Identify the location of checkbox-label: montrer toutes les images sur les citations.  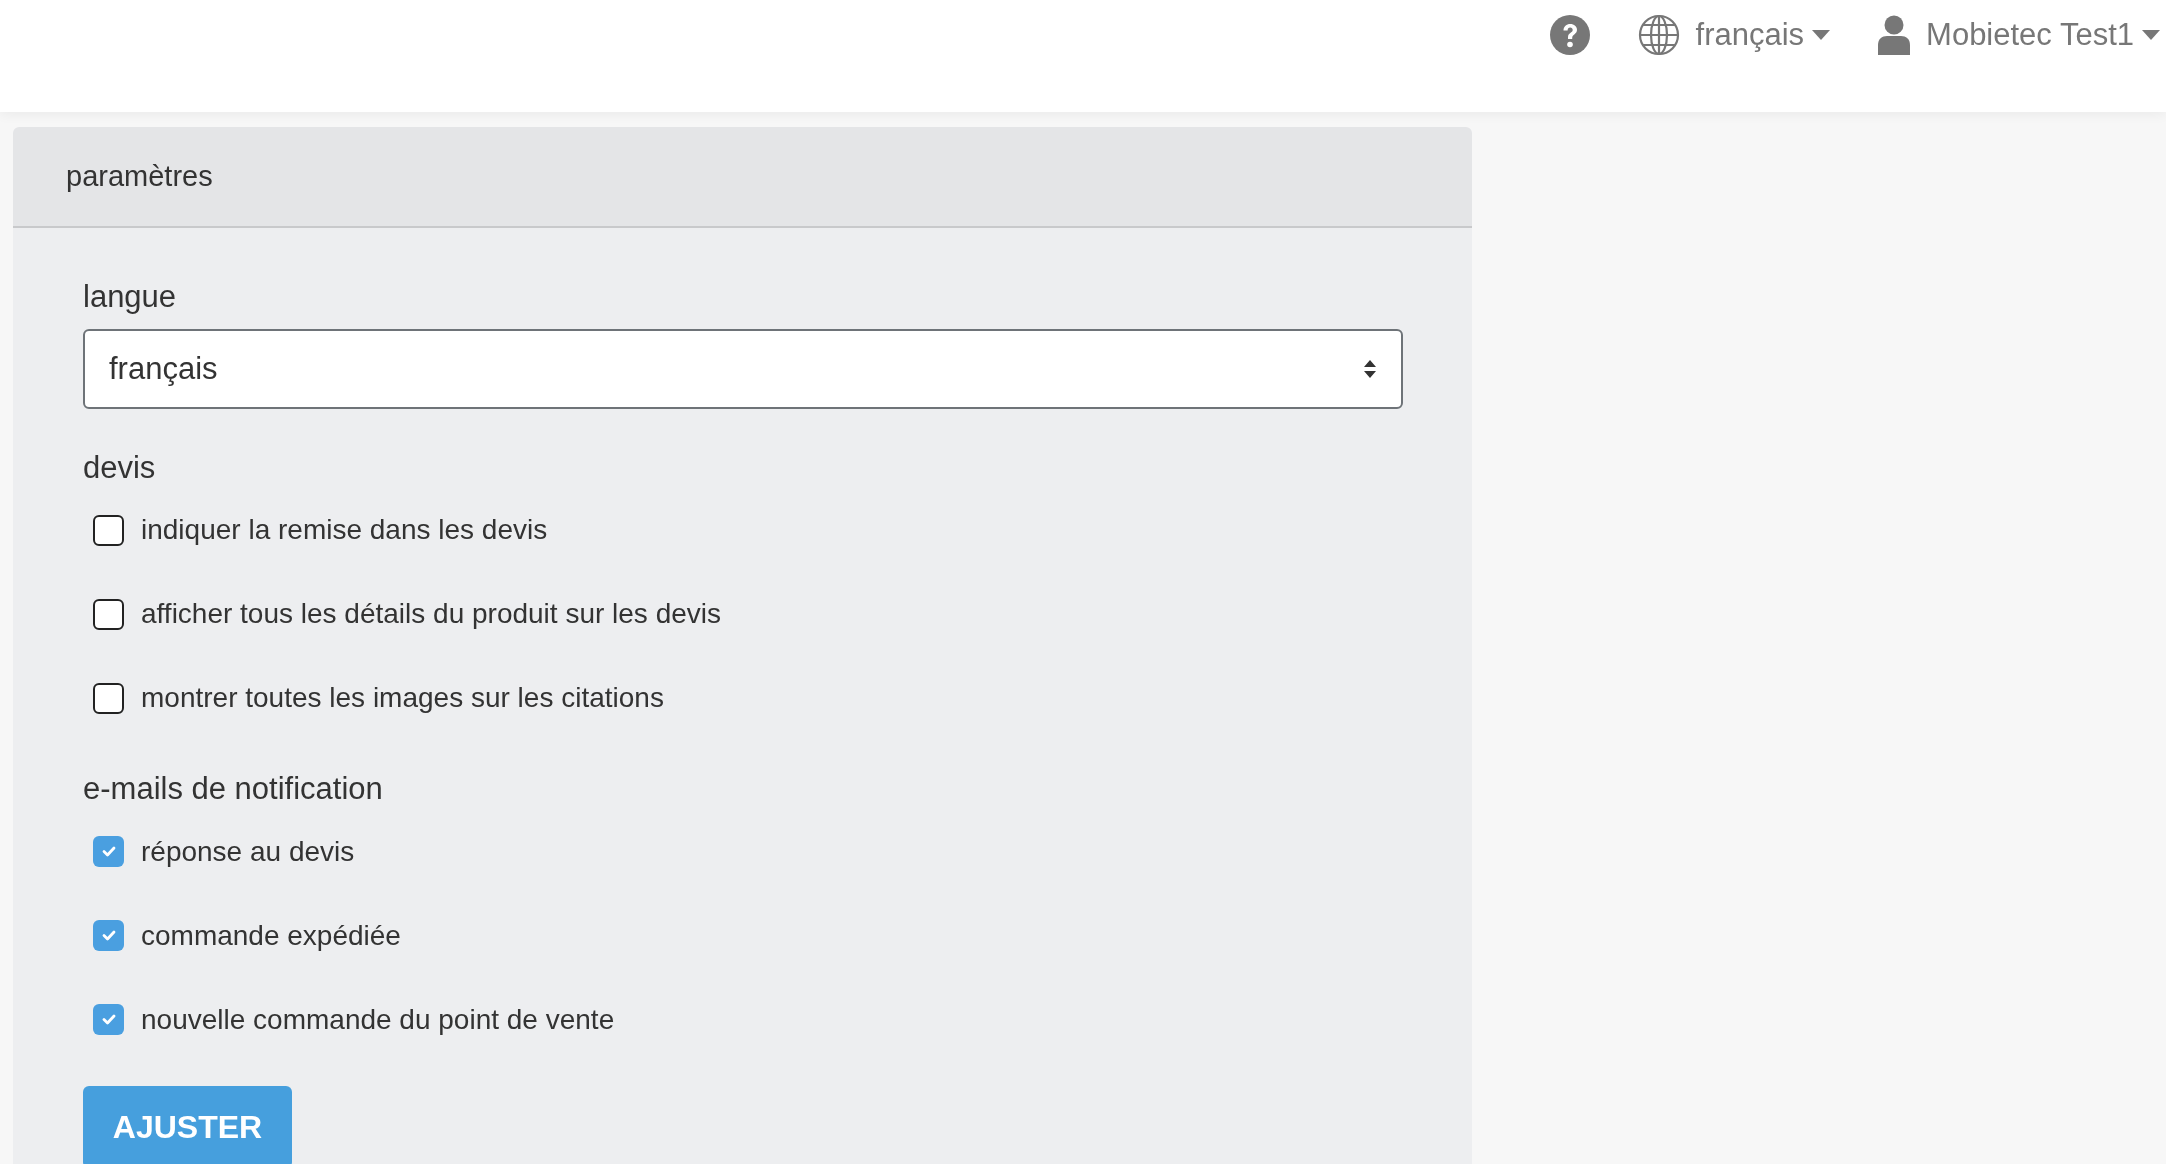
(402, 698).